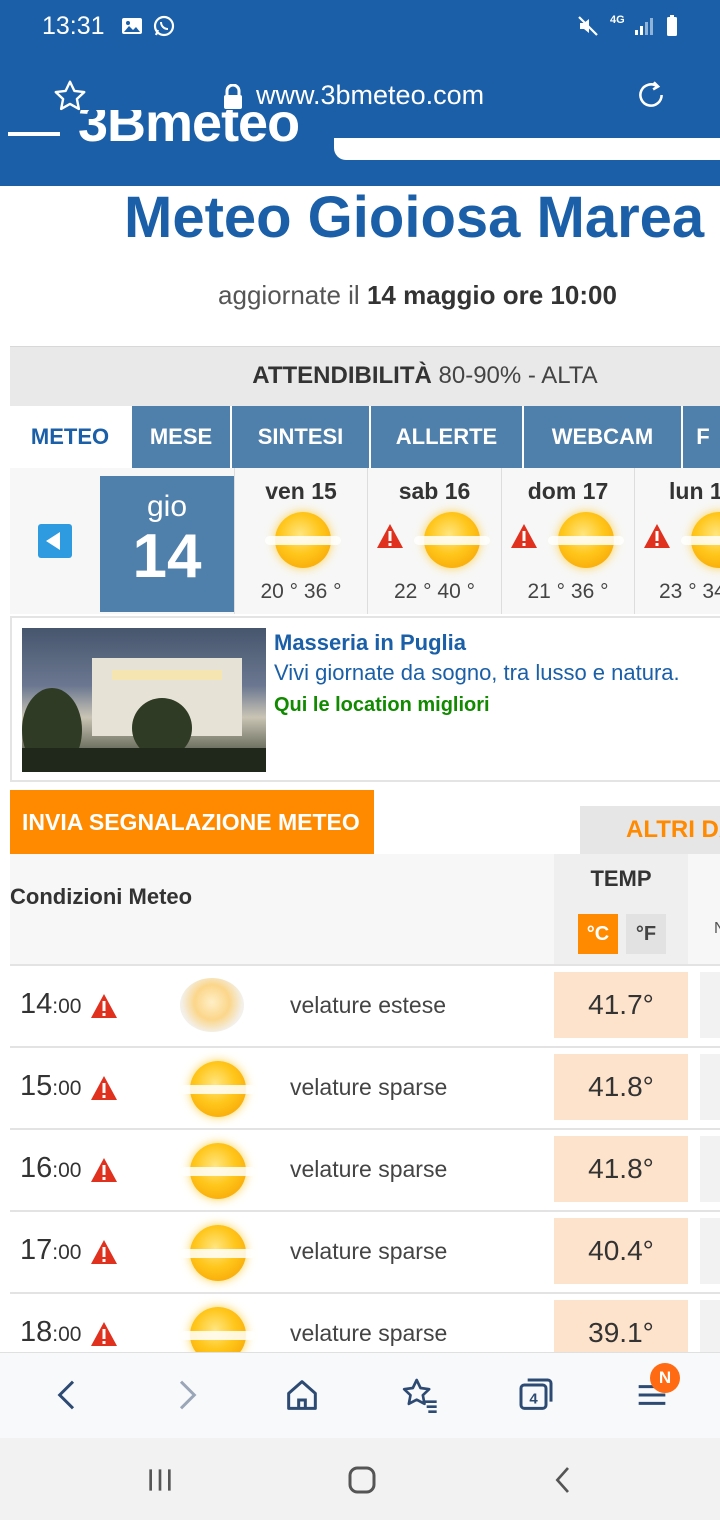 The width and height of the screenshot is (720, 1520). What do you see at coordinates (621, 1326) in the screenshot?
I see `row-temperature: 39.1°` at bounding box center [621, 1326].